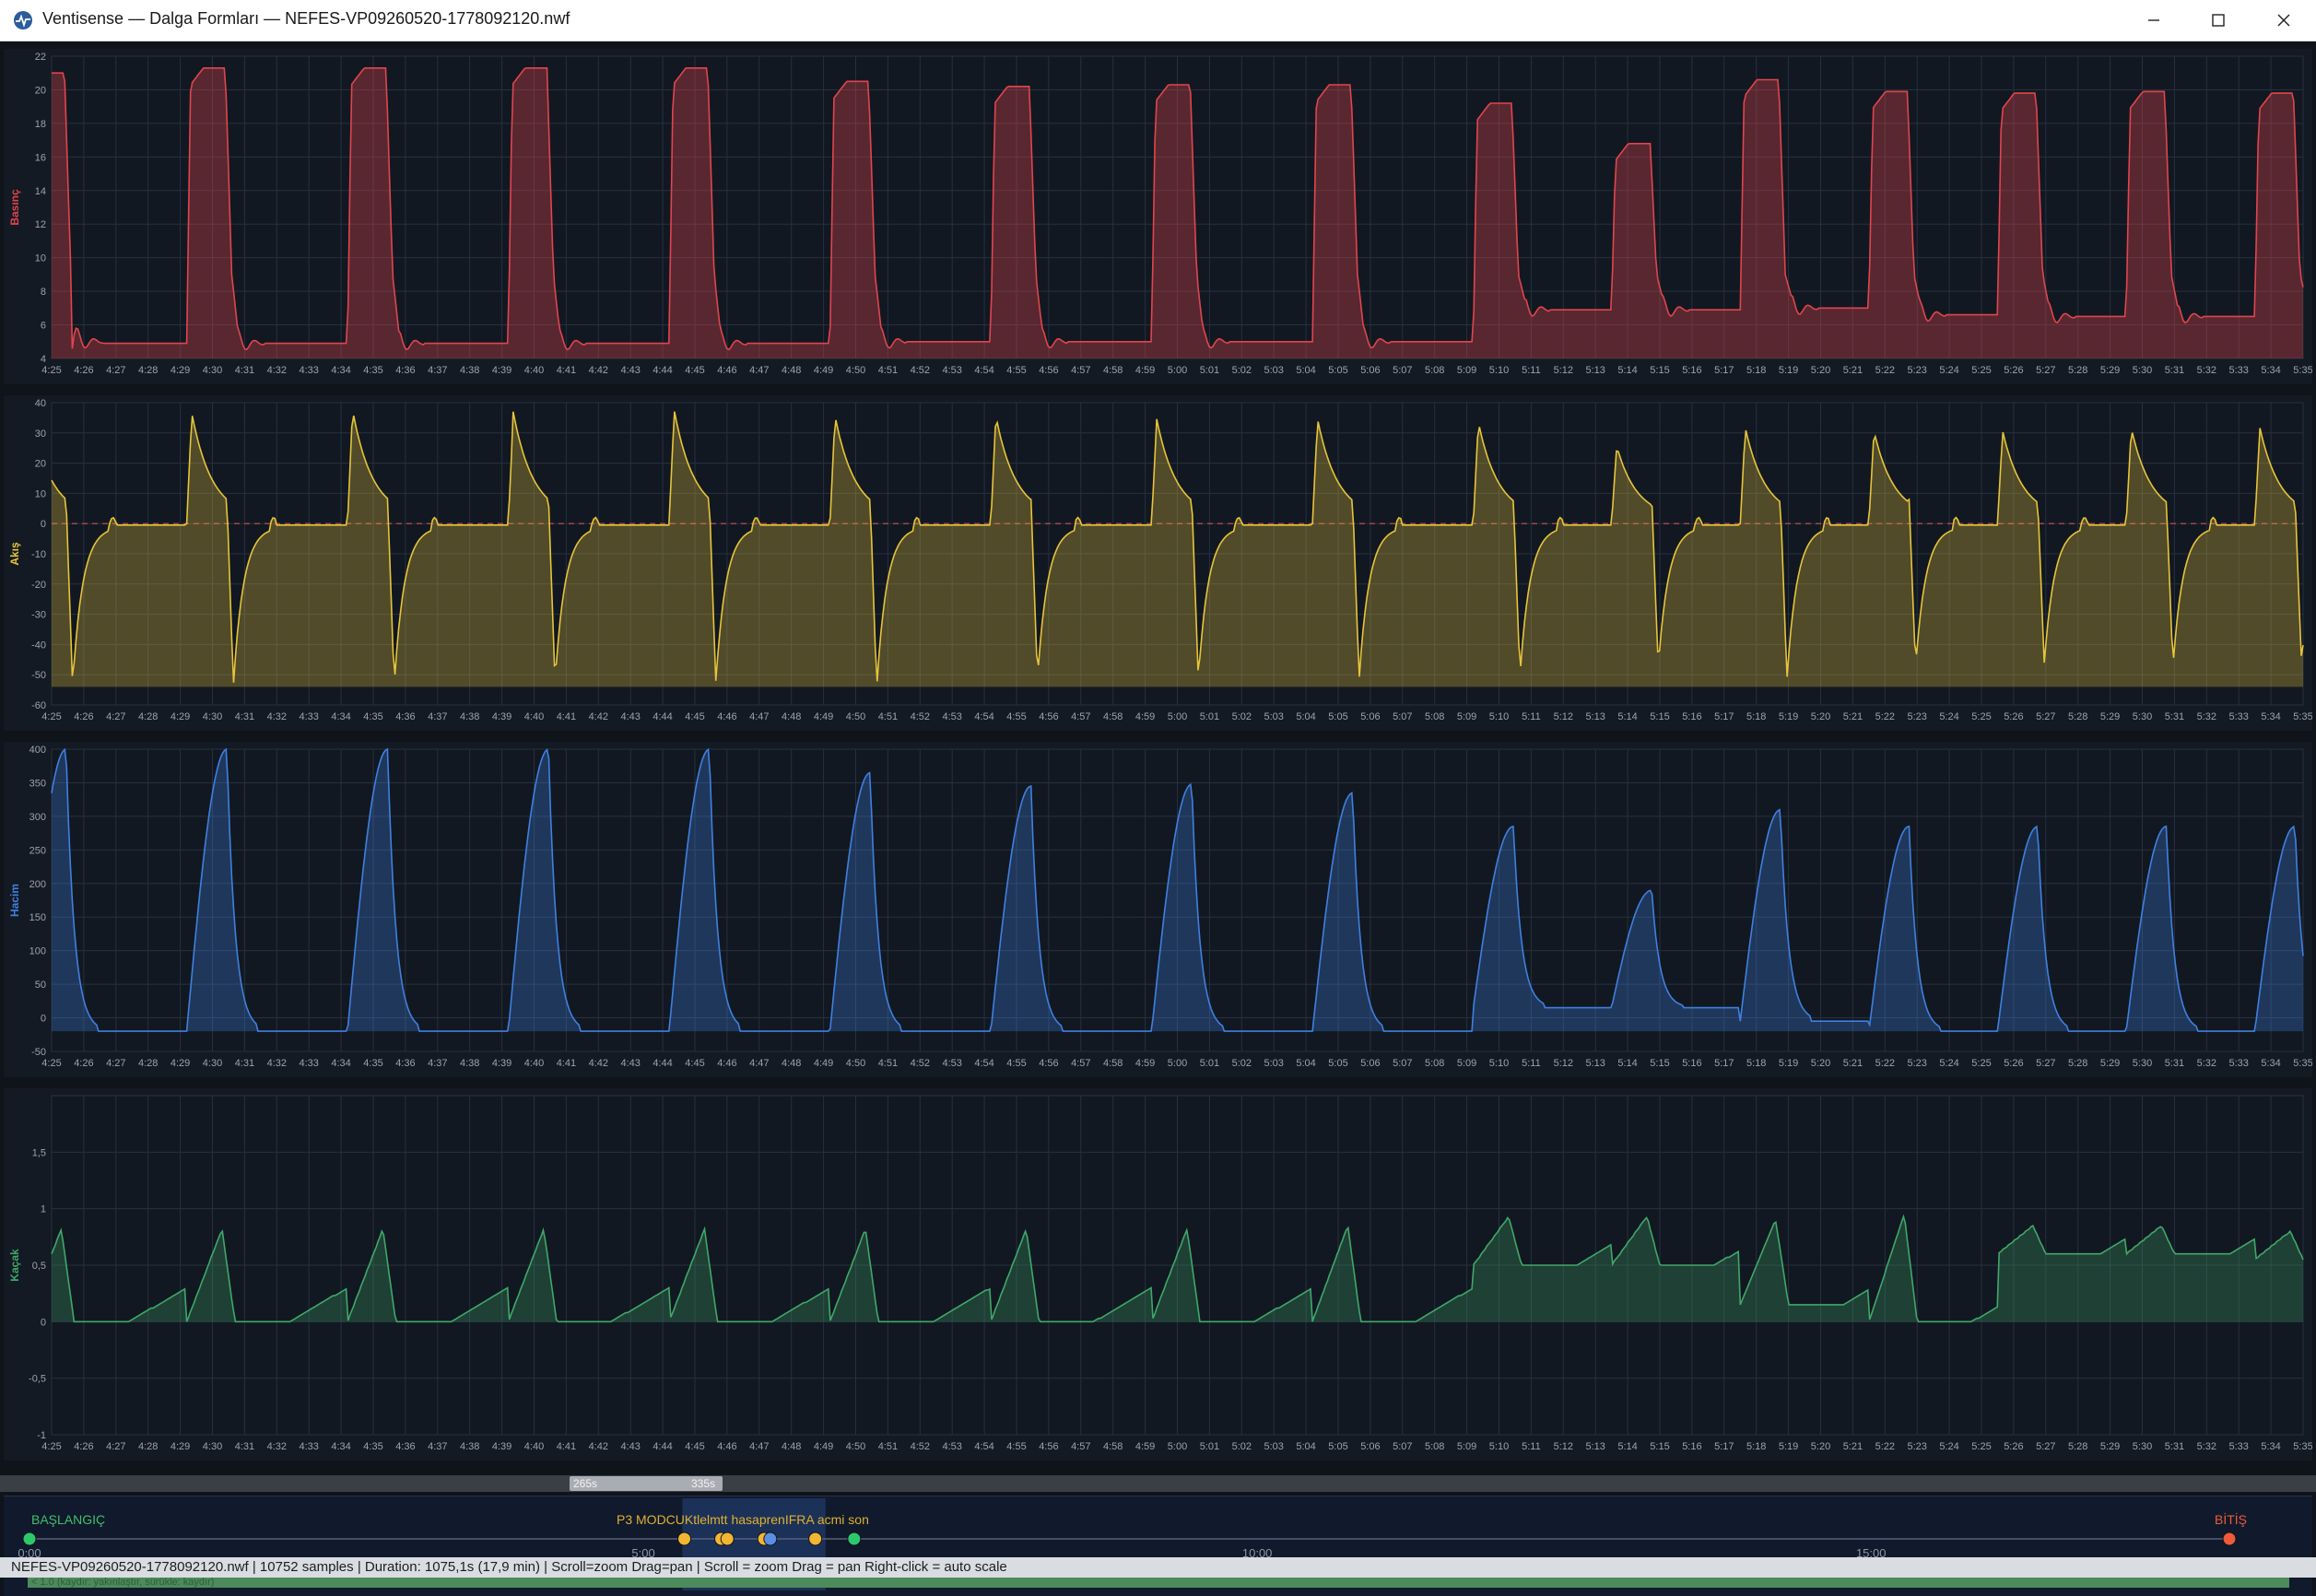 This screenshot has width=2316, height=1596. Describe the element at coordinates (726, 371) in the screenshot. I see `x-tick-label: 4:46` at that location.